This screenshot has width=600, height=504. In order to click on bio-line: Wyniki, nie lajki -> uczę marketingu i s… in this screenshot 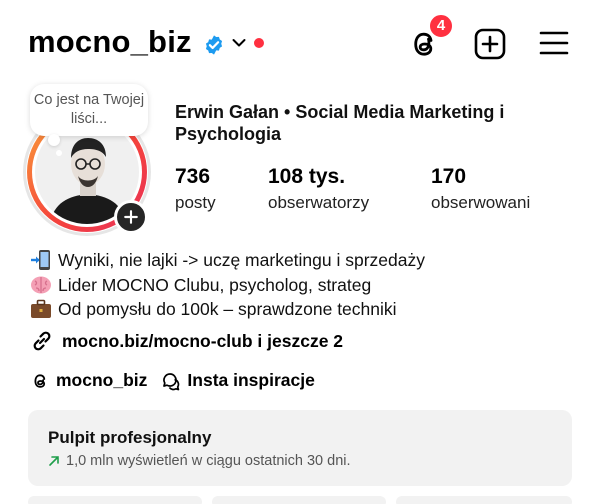, I will do `click(227, 260)`.